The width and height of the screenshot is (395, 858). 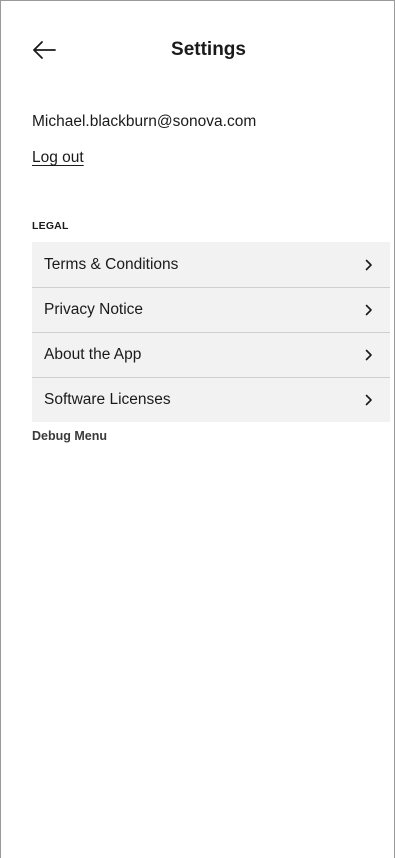 What do you see at coordinates (58, 158) in the screenshot?
I see `logout-link: Log out` at bounding box center [58, 158].